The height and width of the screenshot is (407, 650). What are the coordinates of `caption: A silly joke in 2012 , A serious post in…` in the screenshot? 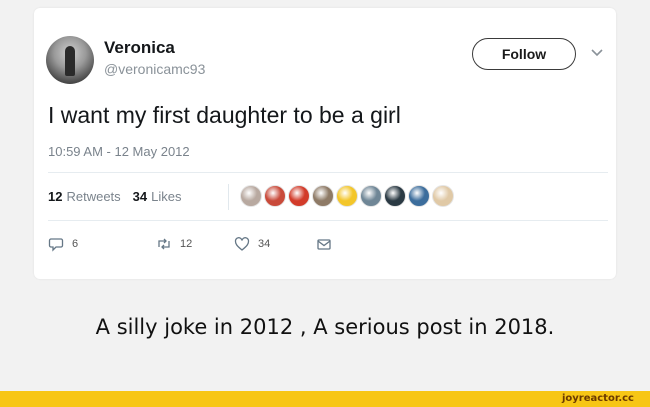 It's located at (325, 327).